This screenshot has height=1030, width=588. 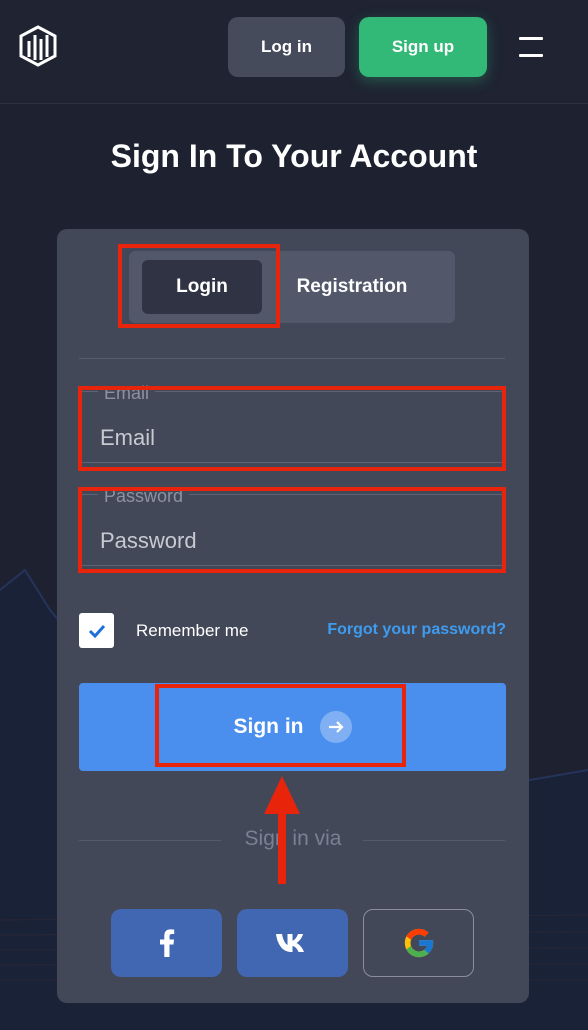 I want to click on tab-login: Login, so click(x=202, y=287).